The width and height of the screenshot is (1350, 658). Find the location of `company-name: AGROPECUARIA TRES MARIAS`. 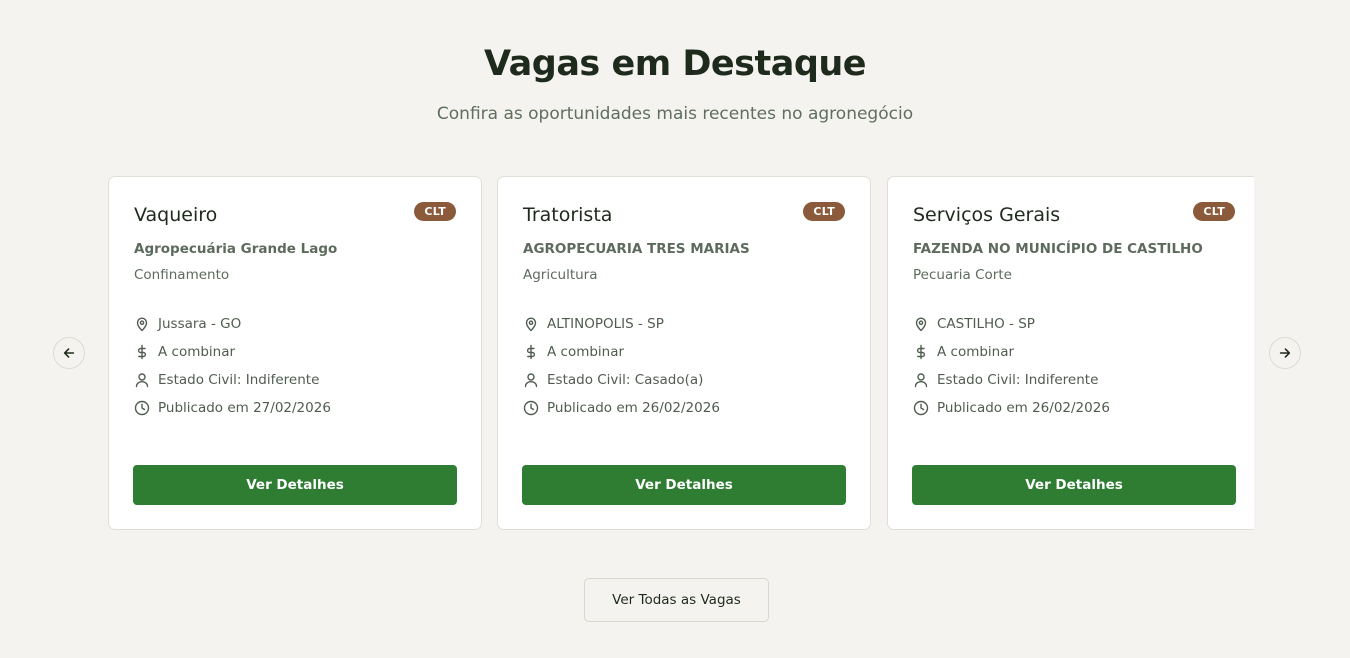

company-name: AGROPECUARIA TRES MARIAS is located at coordinates (636, 249).